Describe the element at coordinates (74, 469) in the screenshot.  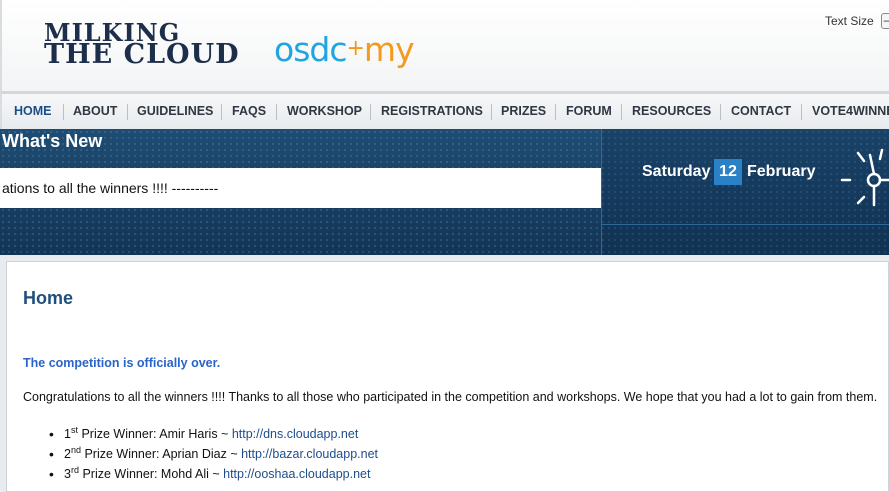
I see `winner-ordinal-suffix: rd` at that location.